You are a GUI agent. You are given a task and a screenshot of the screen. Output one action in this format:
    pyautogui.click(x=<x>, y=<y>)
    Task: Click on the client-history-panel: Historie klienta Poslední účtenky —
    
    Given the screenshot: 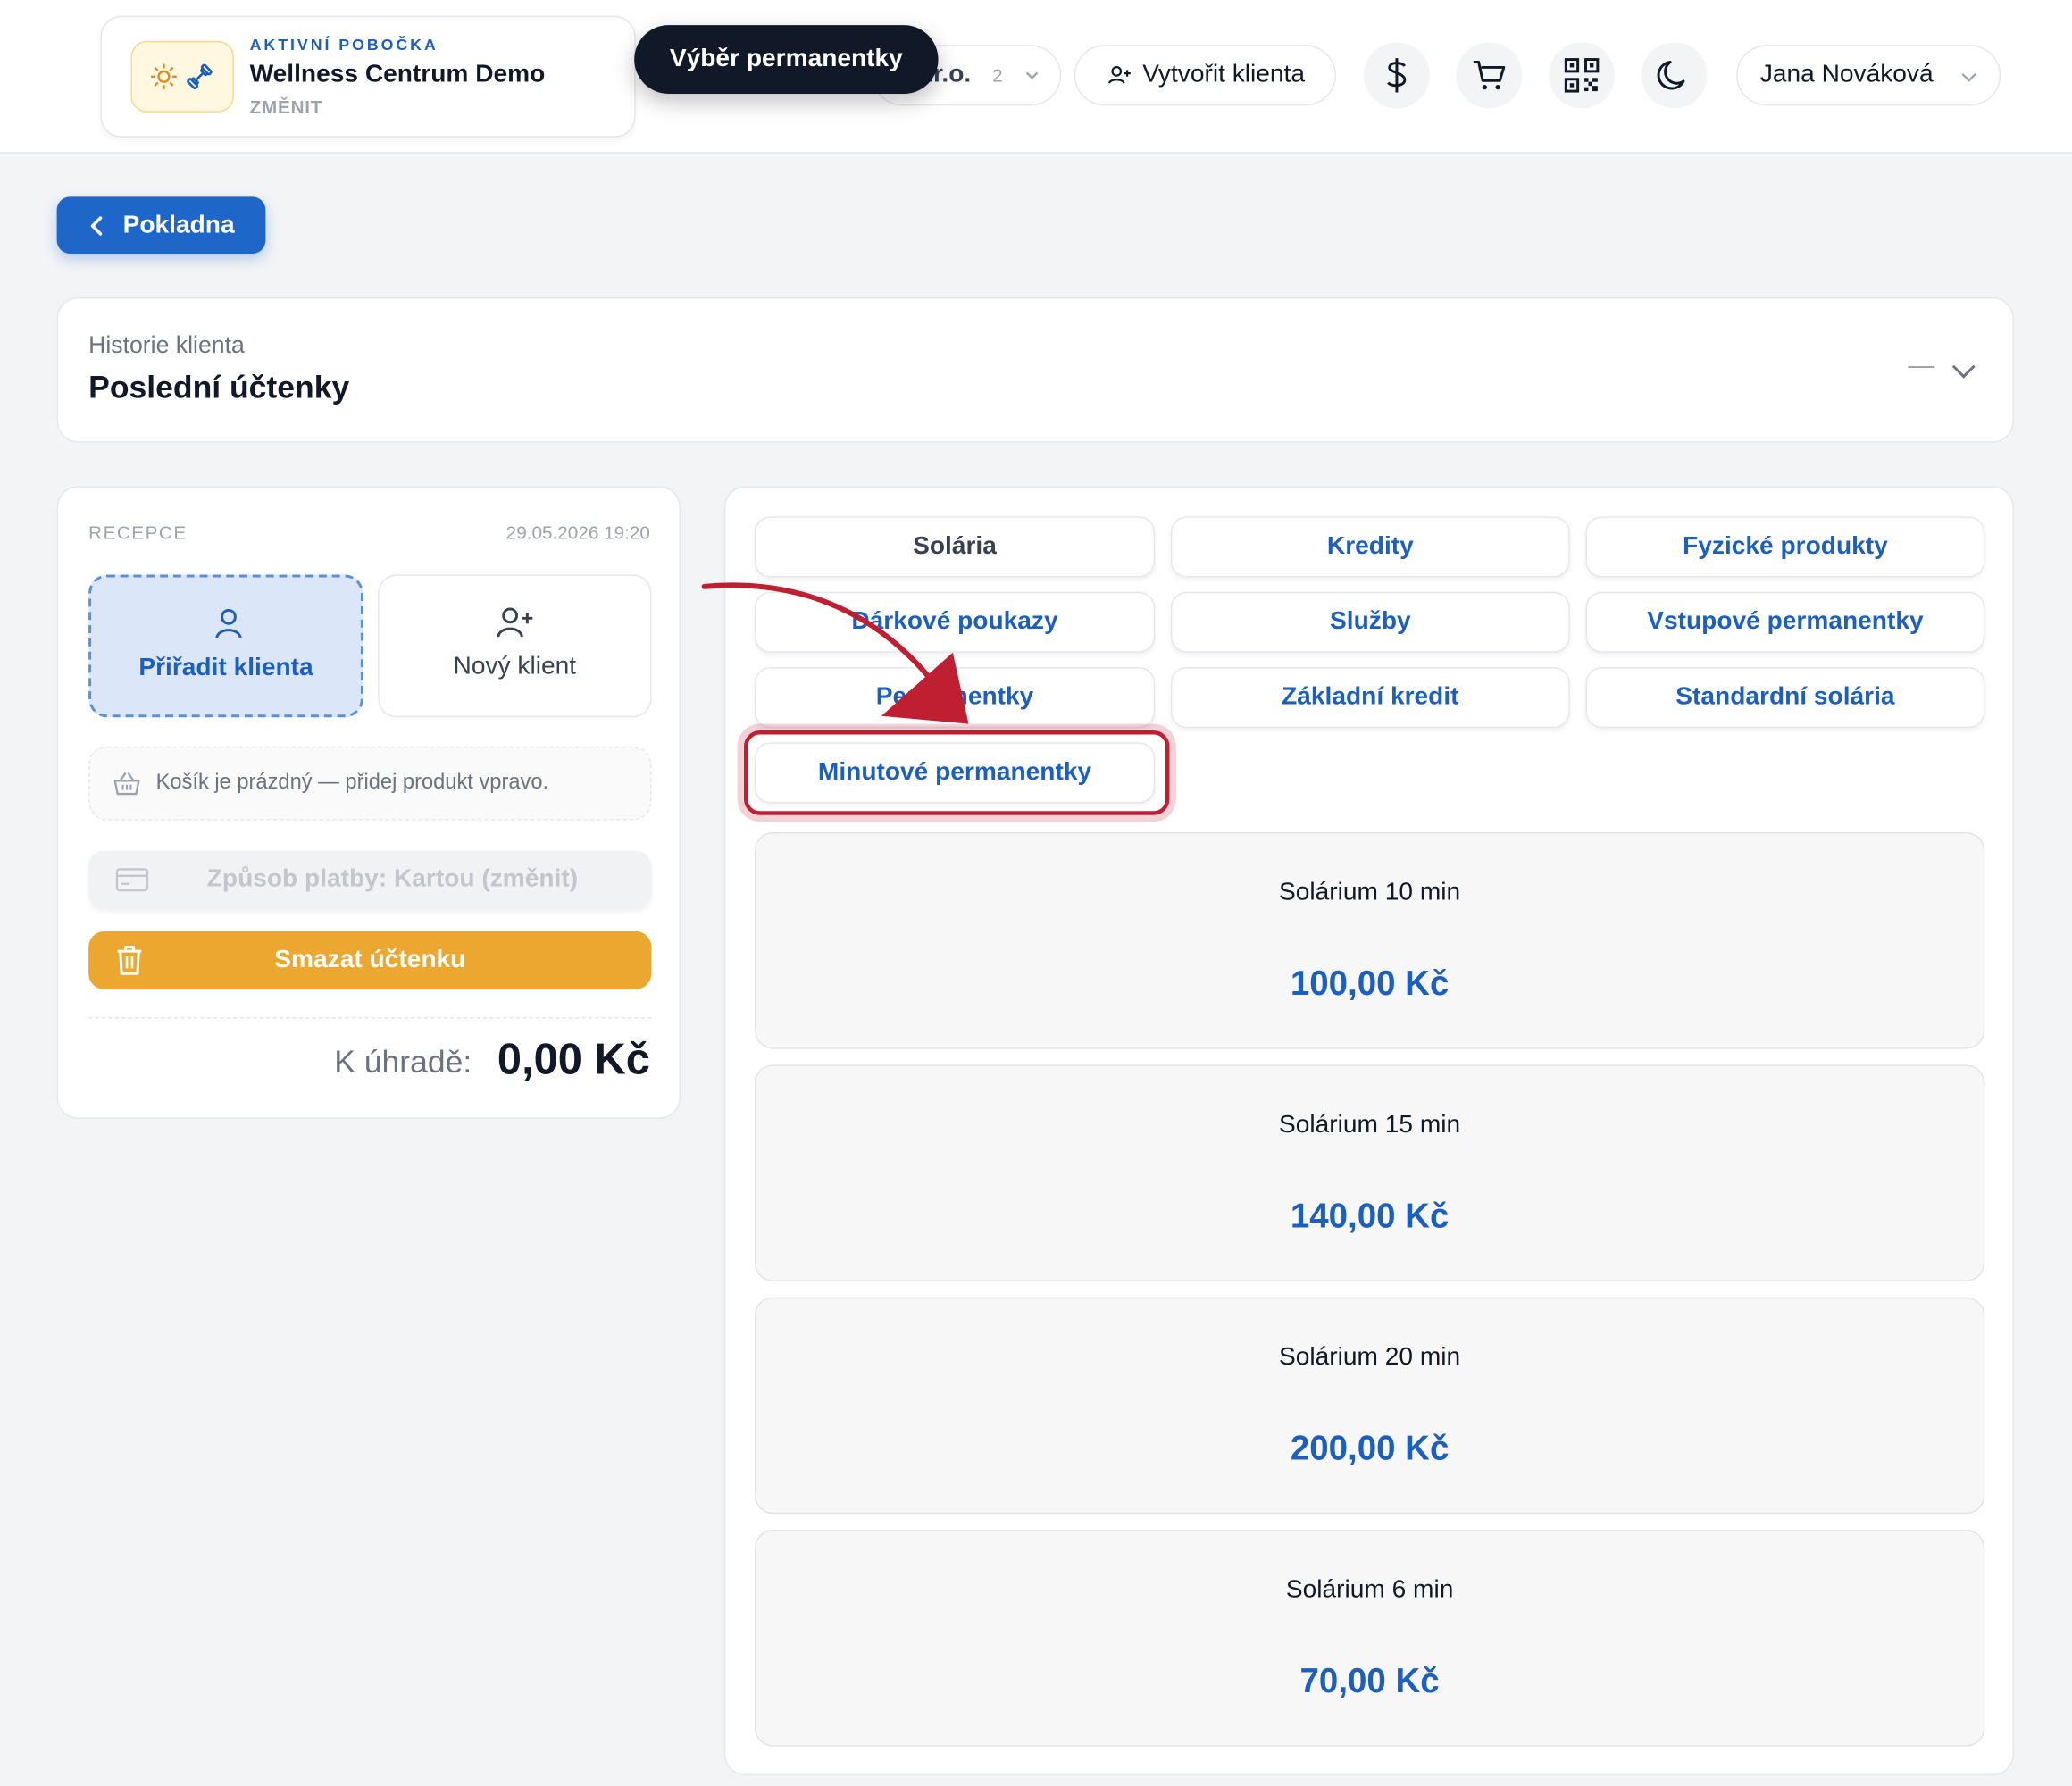 What is the action you would take?
    pyautogui.click(x=1035, y=369)
    